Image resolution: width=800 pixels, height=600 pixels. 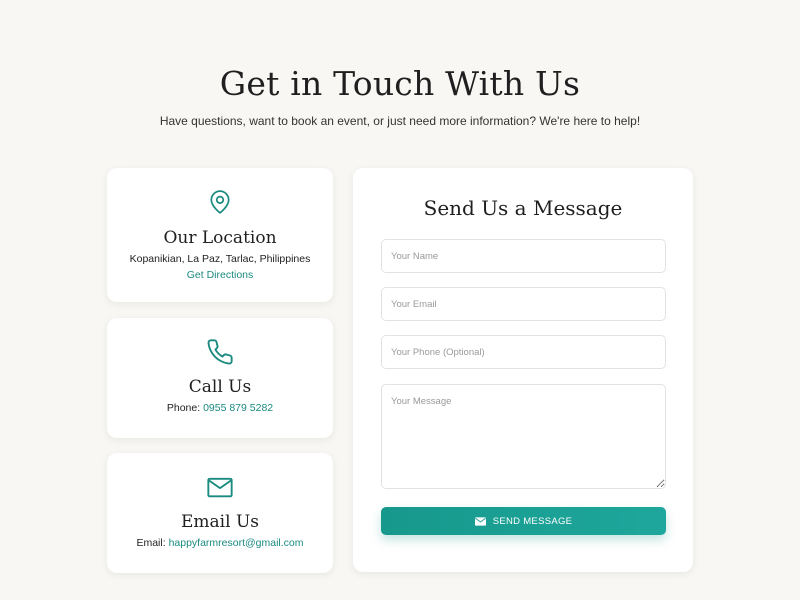 What do you see at coordinates (523, 352) in the screenshot?
I see `phone-input` at bounding box center [523, 352].